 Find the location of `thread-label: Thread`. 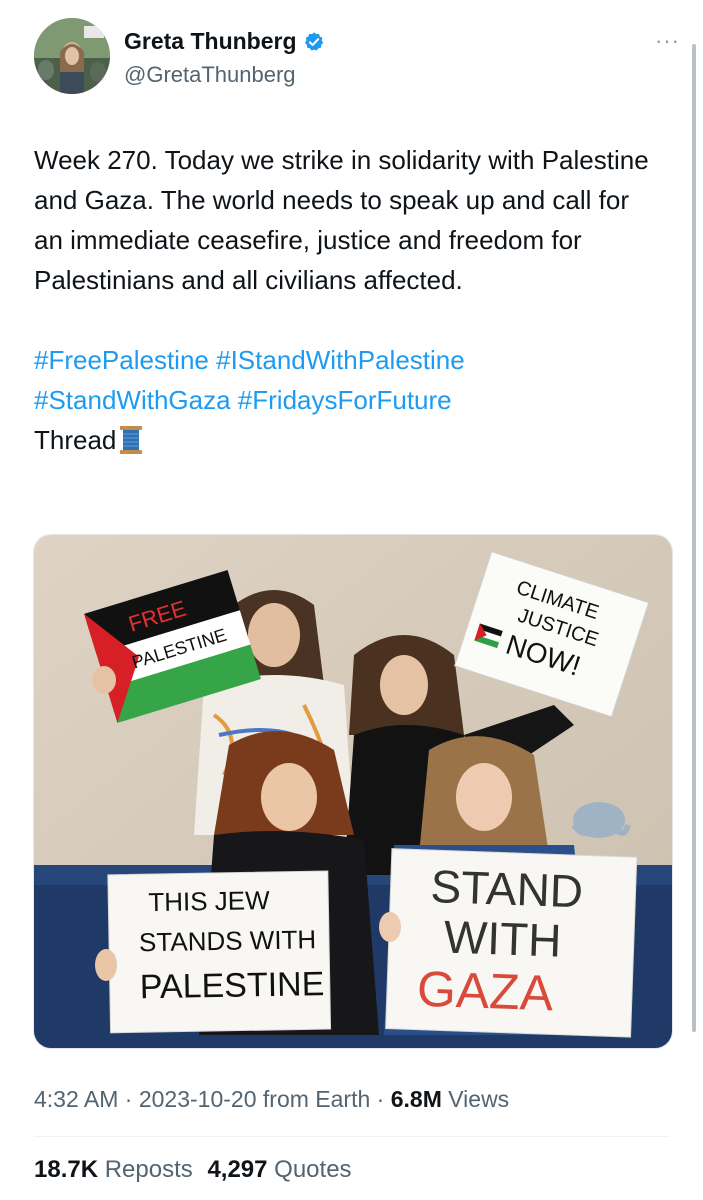

thread-label: Thread is located at coordinates (75, 440).